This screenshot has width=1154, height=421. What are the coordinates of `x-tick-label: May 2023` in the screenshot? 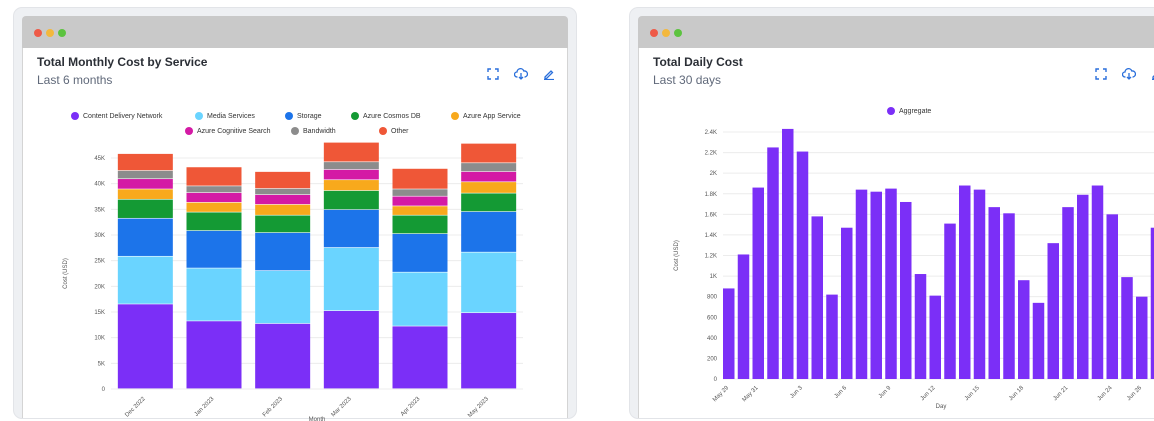 It's located at (478, 407).